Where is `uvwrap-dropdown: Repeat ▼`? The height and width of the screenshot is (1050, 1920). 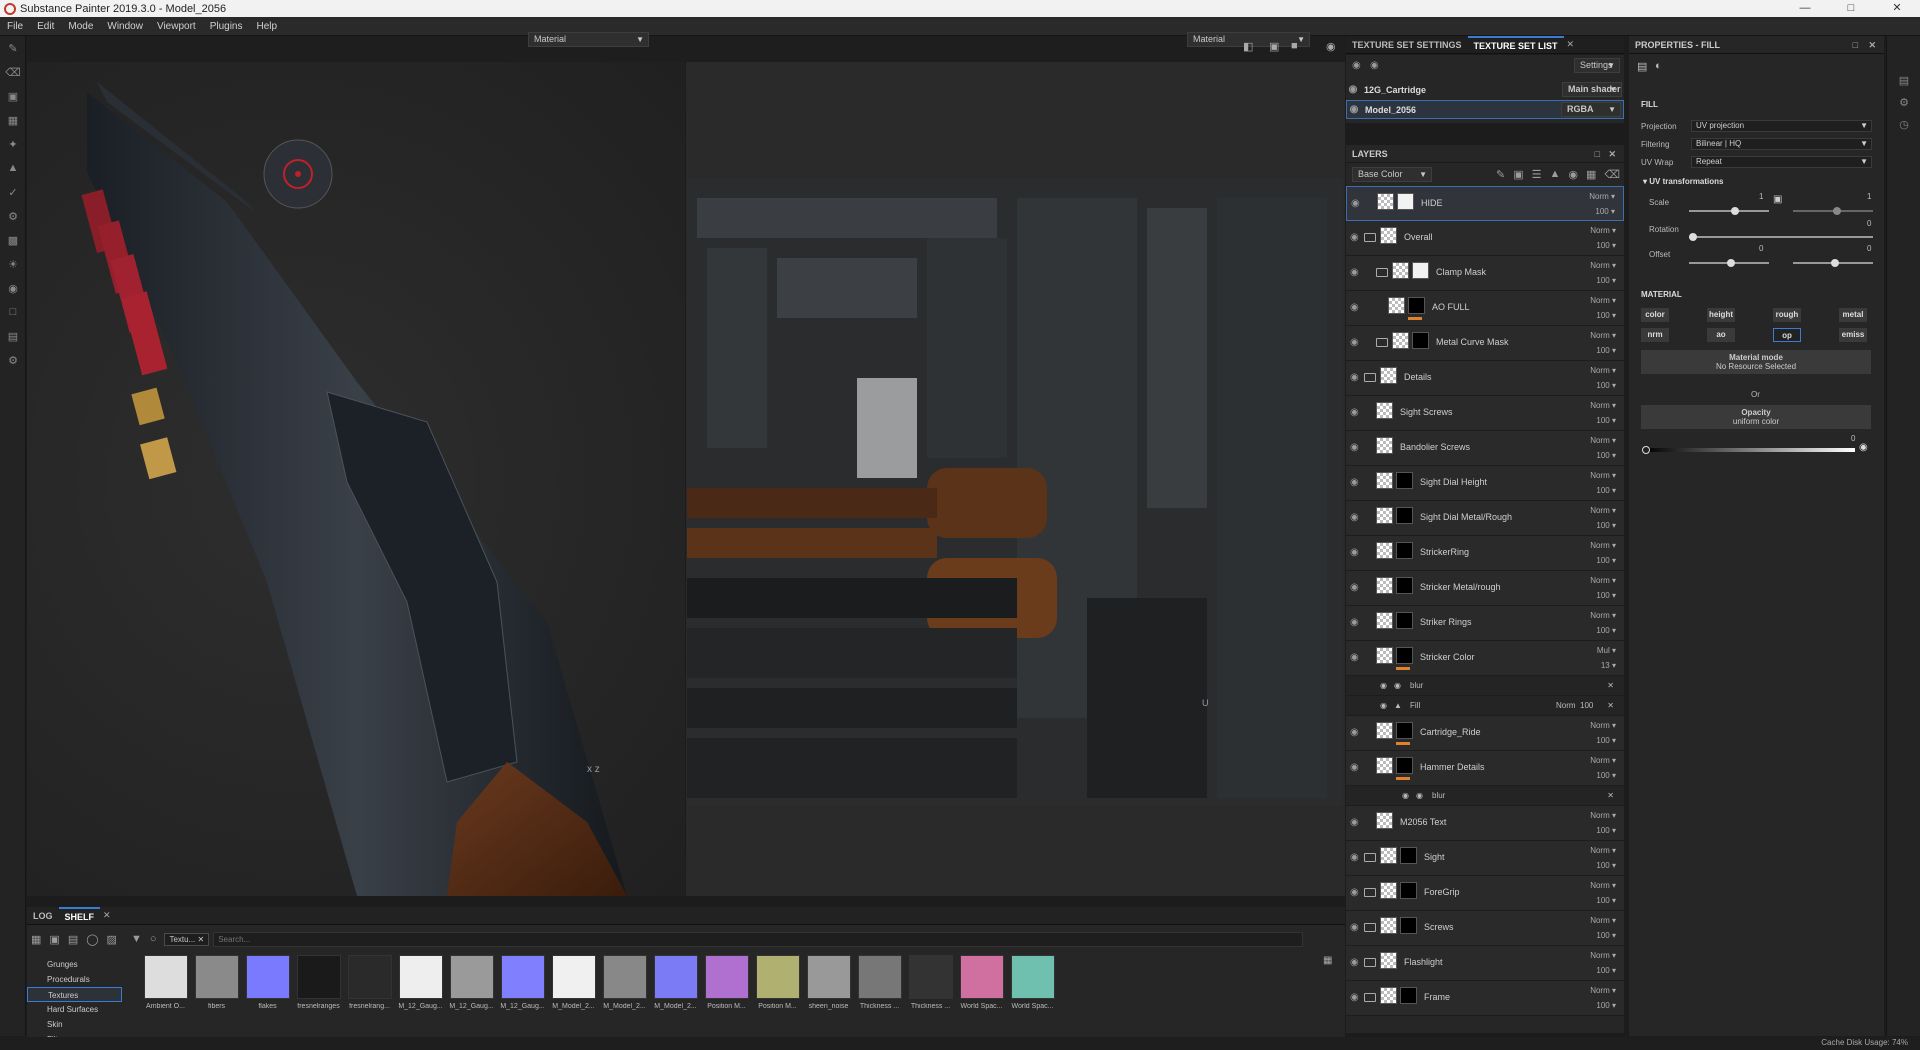
uvwrap-dropdown: Repeat ▼ is located at coordinates (1781, 162).